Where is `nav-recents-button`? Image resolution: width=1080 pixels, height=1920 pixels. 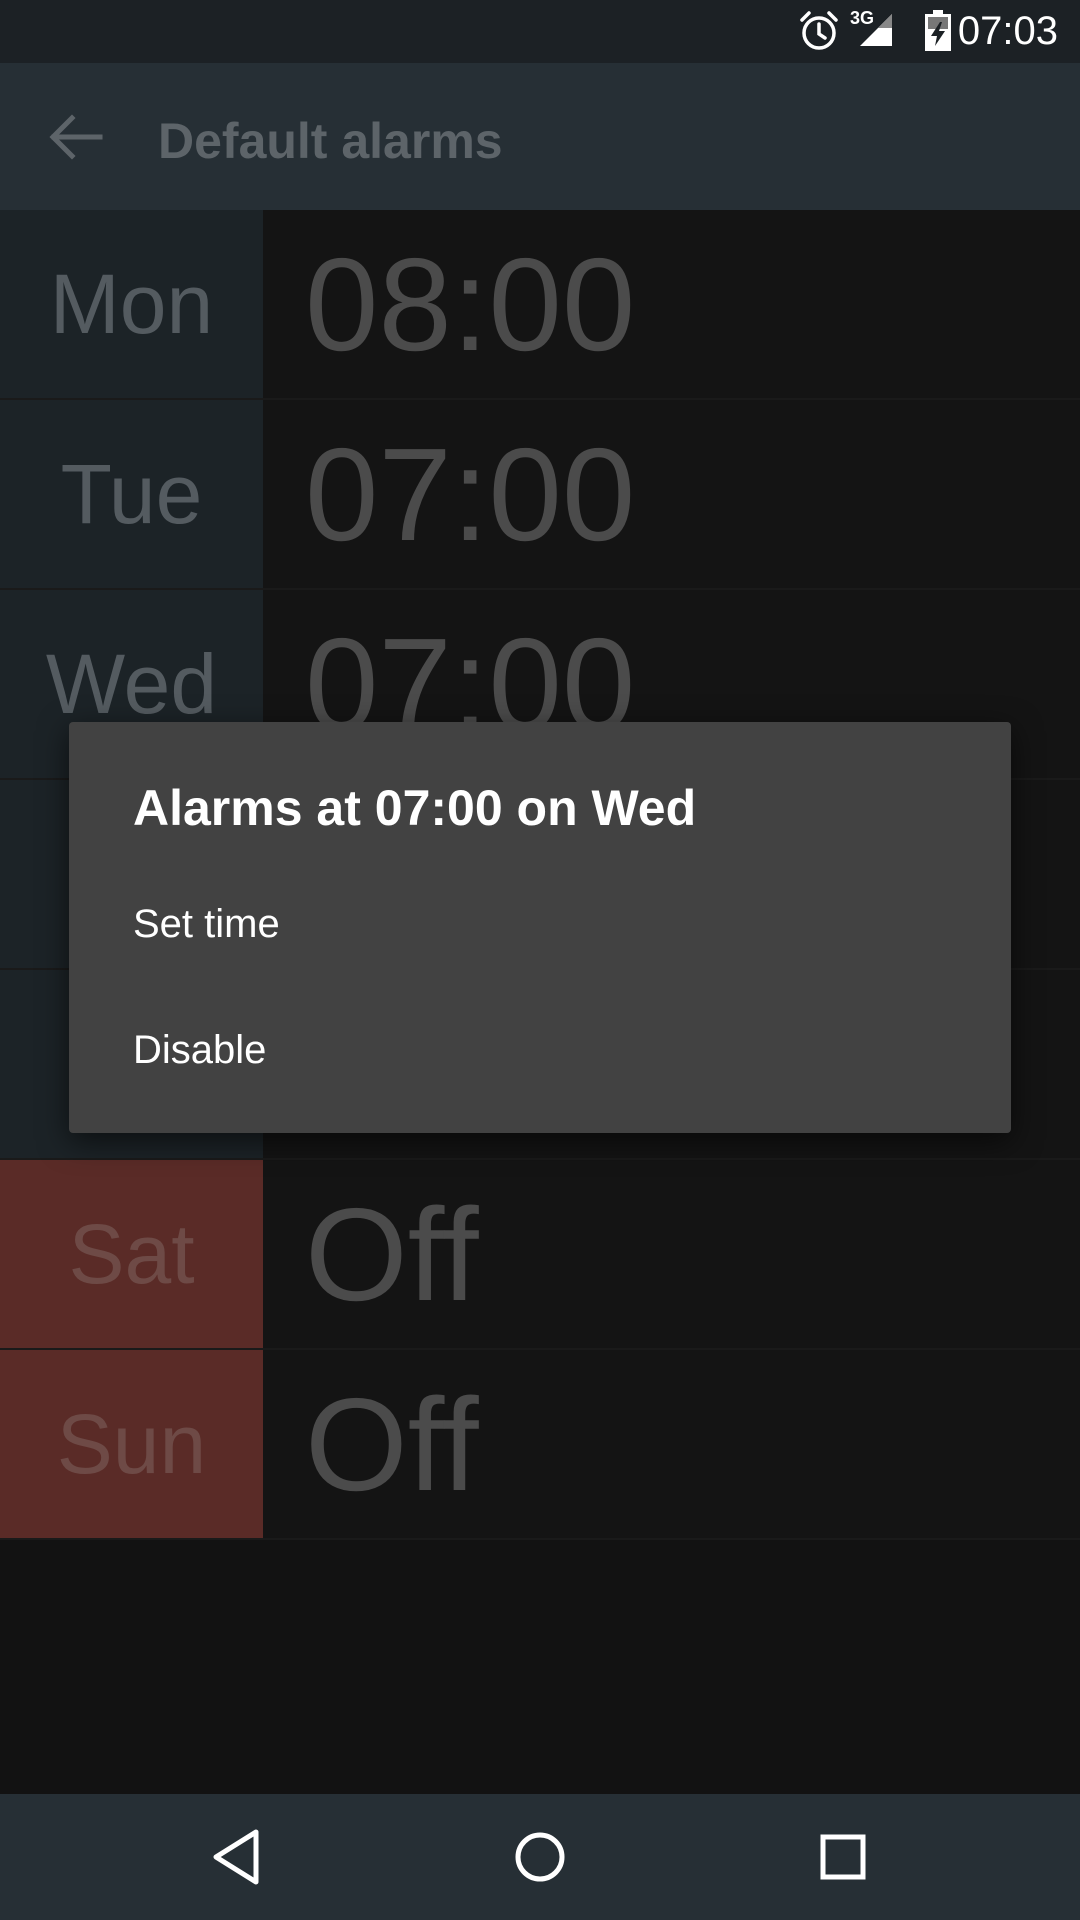
nav-recents-button is located at coordinates (843, 1857).